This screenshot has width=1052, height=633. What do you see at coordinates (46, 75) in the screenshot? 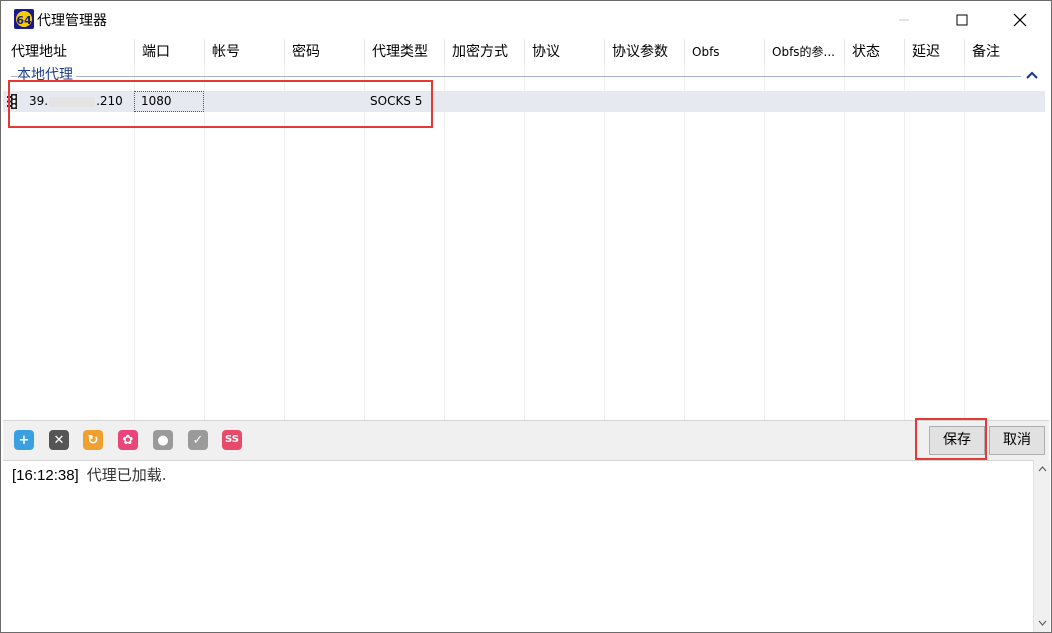
I see `group-header-local-proxy: 本地代理` at bounding box center [46, 75].